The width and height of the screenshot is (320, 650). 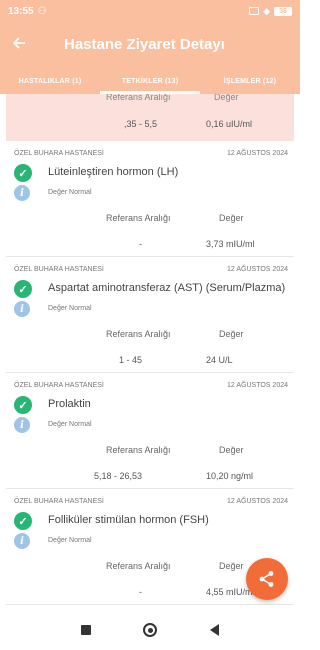 I want to click on home-icon, so click(x=150, y=630).